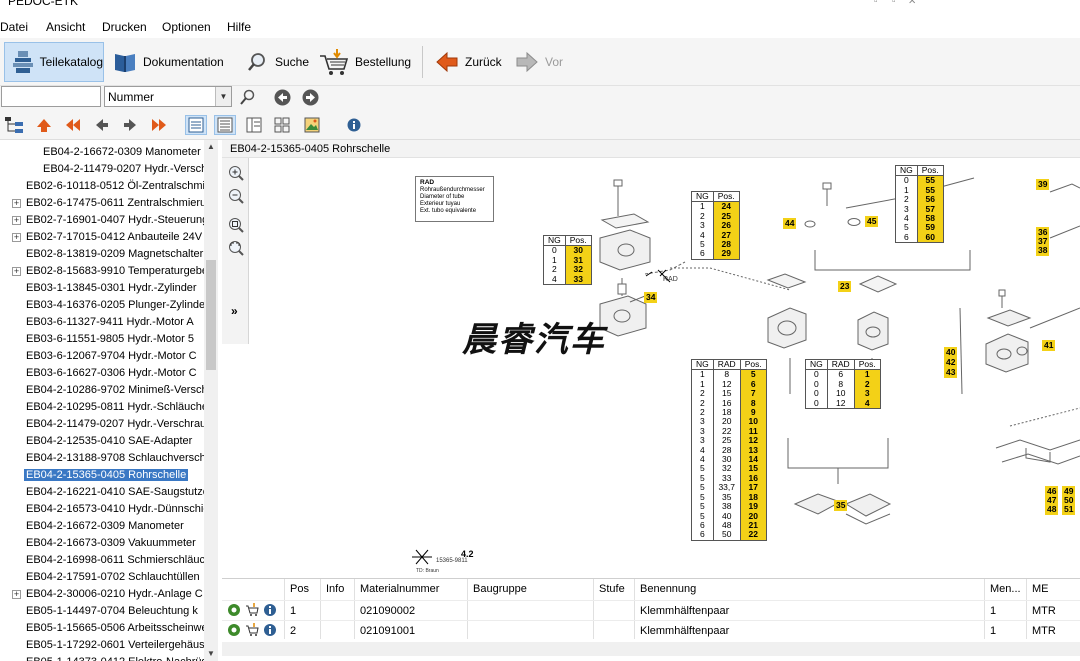 The width and height of the screenshot is (1080, 661). What do you see at coordinates (236, 196) in the screenshot?
I see `zoom-out-icon` at bounding box center [236, 196].